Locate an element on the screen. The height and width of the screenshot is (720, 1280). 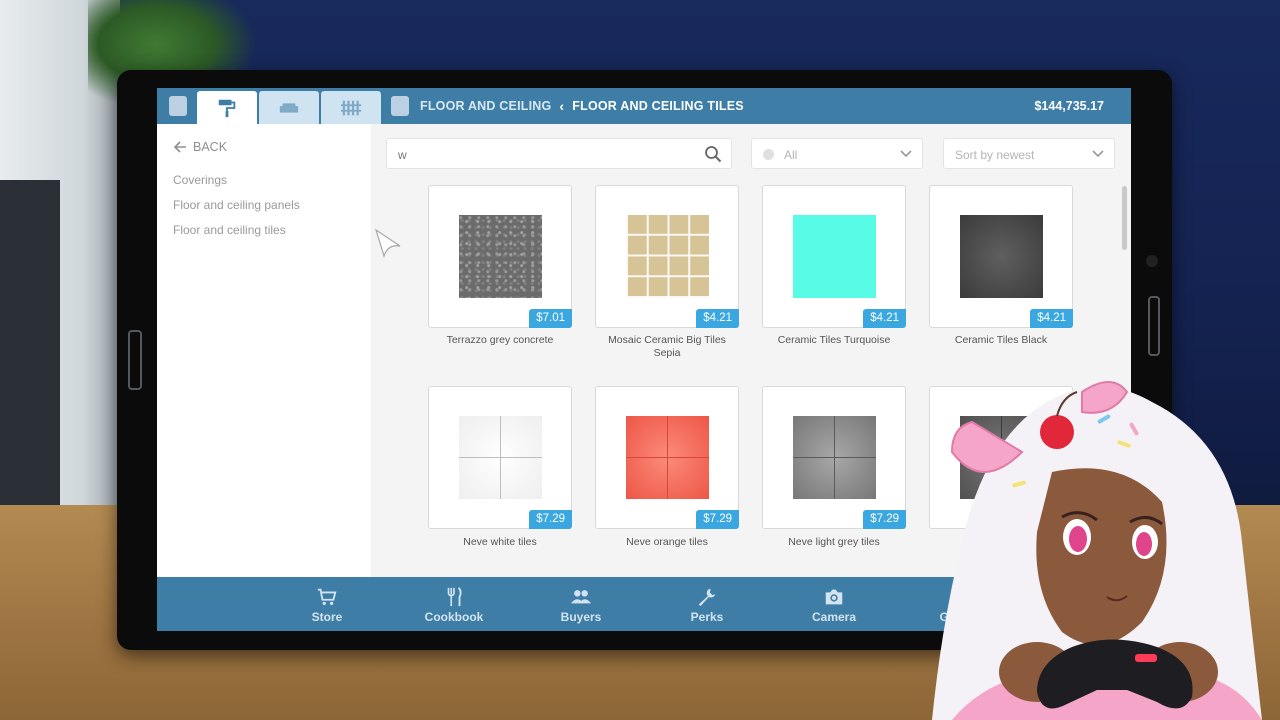
wrench-icon is located at coordinates (707, 597).